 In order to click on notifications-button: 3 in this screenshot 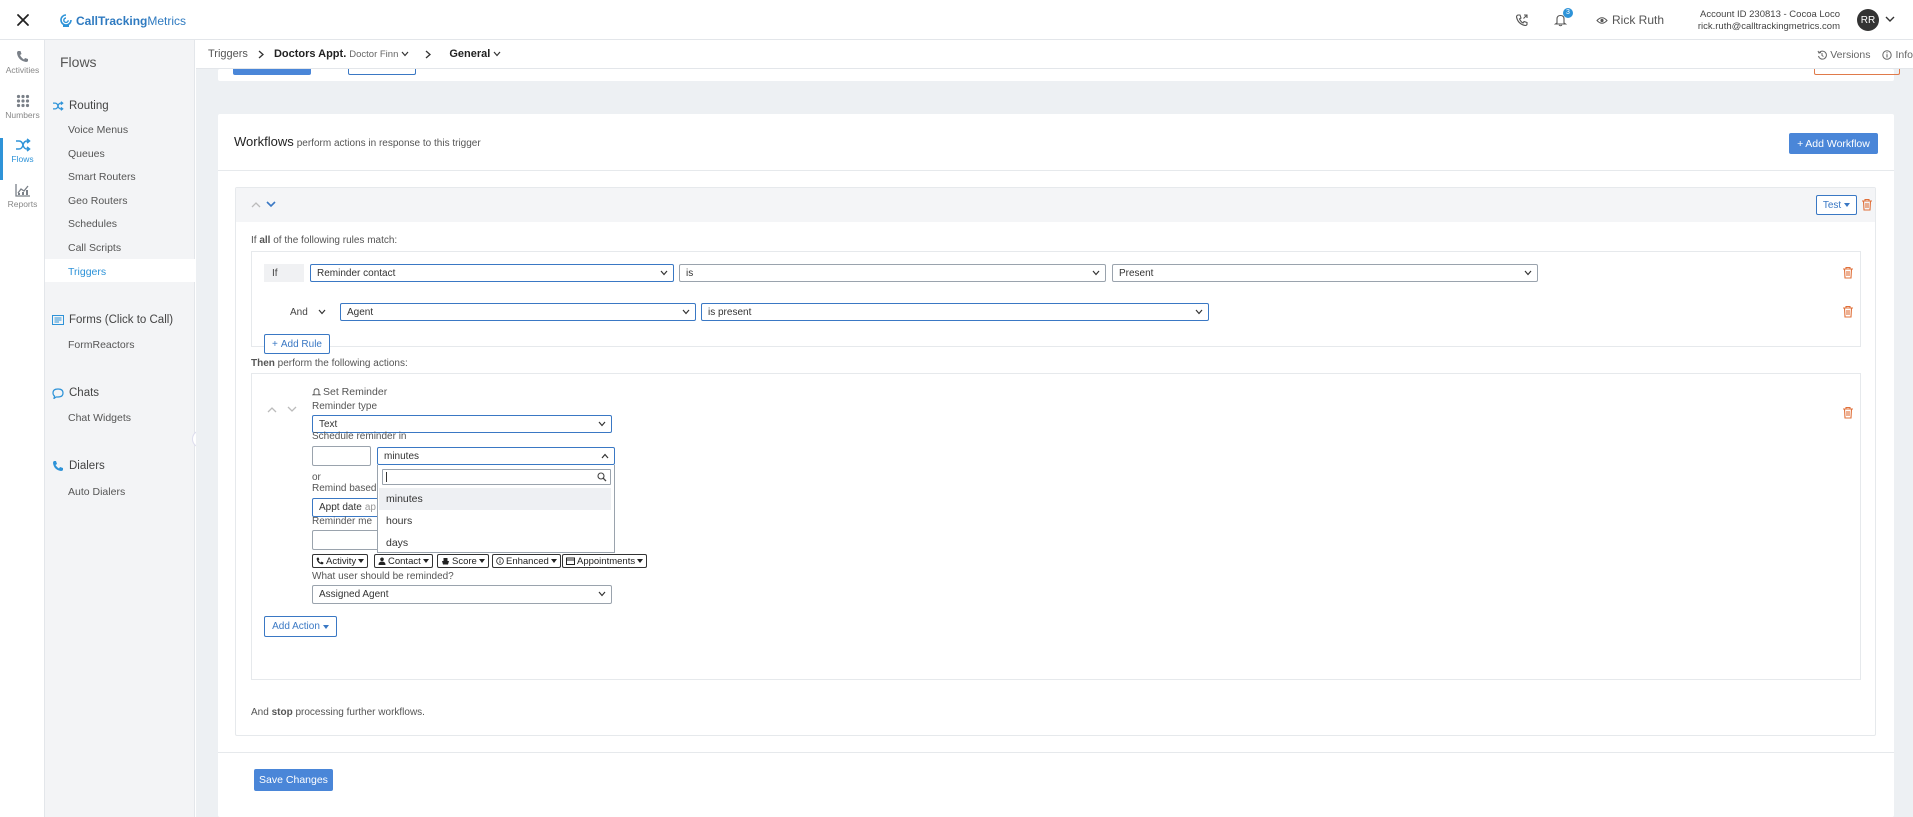, I will do `click(1563, 20)`.